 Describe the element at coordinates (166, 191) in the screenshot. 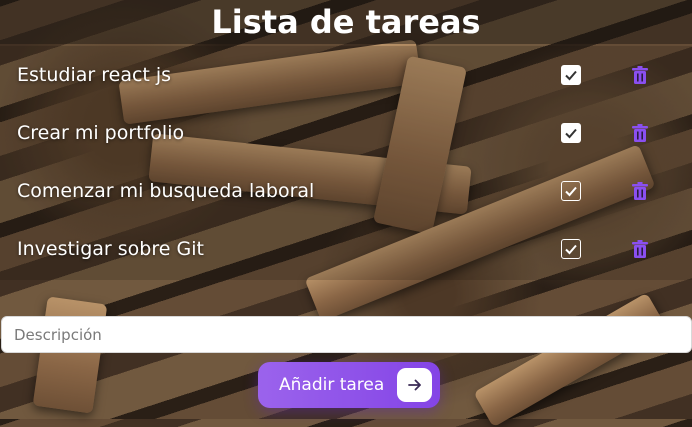

I see `task-label: Comenzar mi busqueda laboral` at that location.